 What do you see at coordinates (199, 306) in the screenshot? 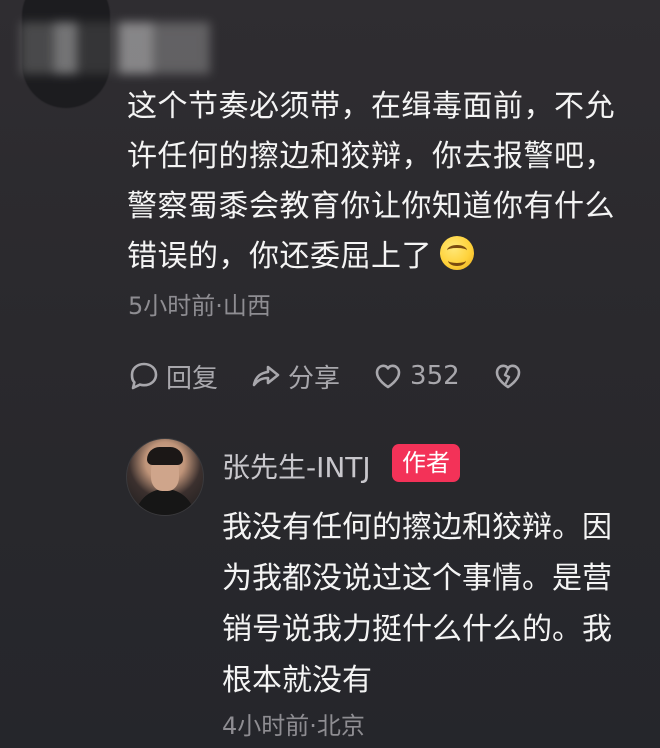
I see `comment-meta: 5小时前·山西` at bounding box center [199, 306].